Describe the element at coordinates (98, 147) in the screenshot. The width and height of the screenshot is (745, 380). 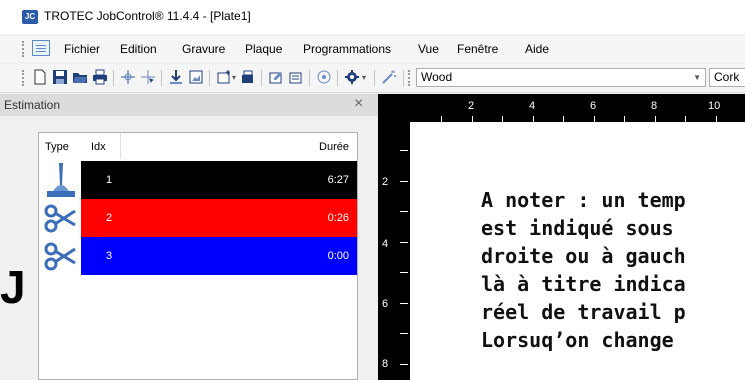
I see `column-header-idx: Idx` at that location.